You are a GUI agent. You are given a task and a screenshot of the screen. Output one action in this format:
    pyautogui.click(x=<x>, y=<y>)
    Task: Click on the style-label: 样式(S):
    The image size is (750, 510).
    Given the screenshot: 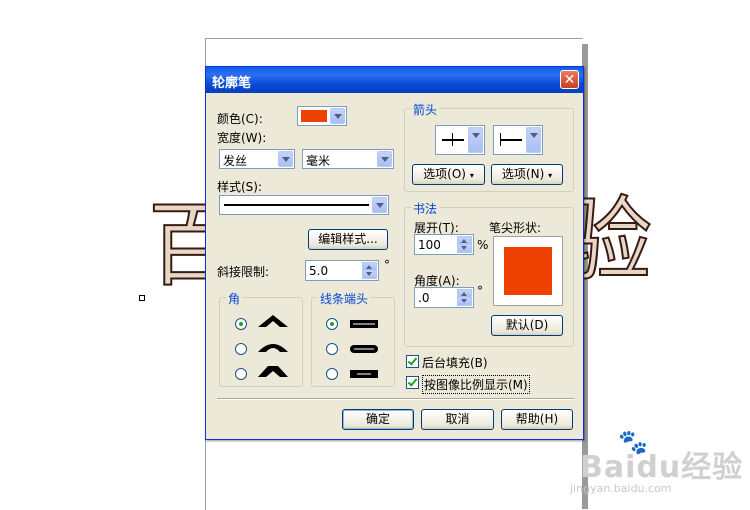 What is the action you would take?
    pyautogui.click(x=240, y=187)
    